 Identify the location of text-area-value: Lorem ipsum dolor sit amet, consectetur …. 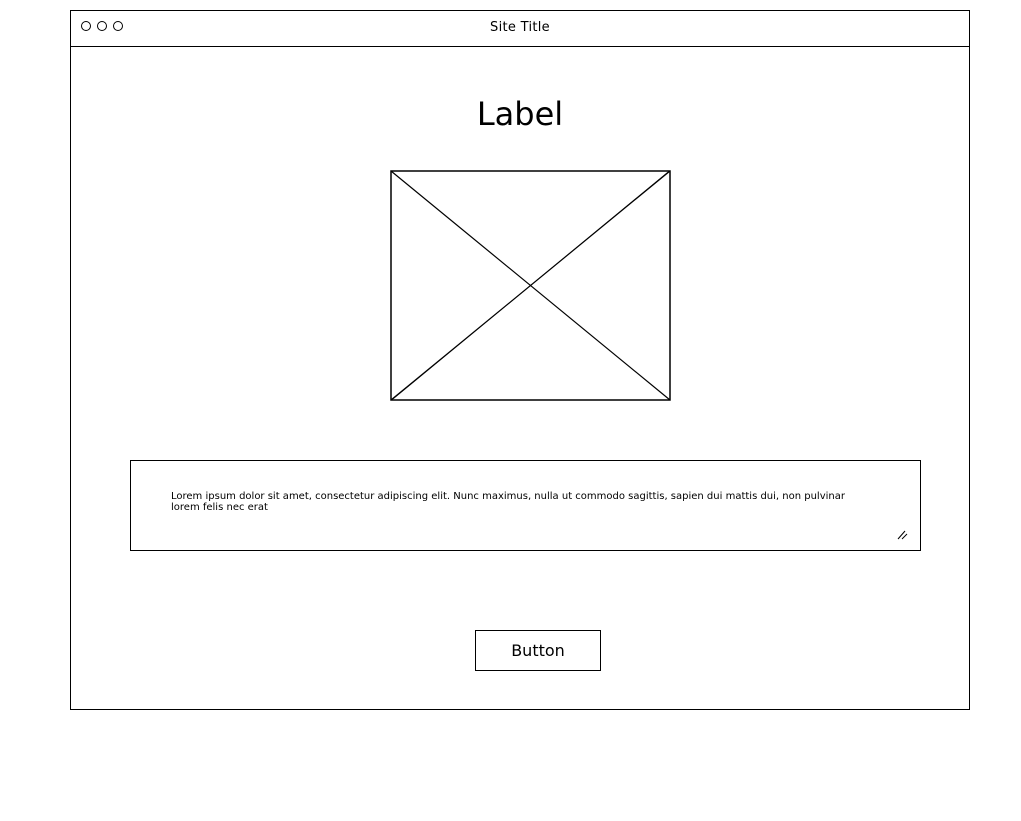
(508, 502).